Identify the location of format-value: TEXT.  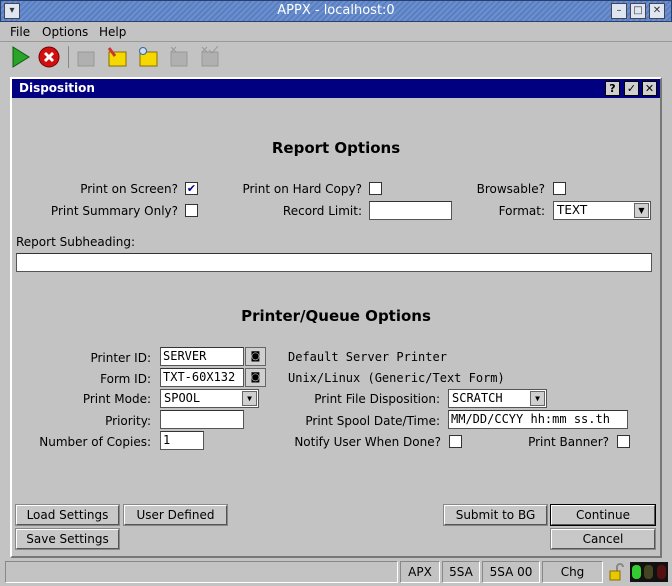
(572, 210).